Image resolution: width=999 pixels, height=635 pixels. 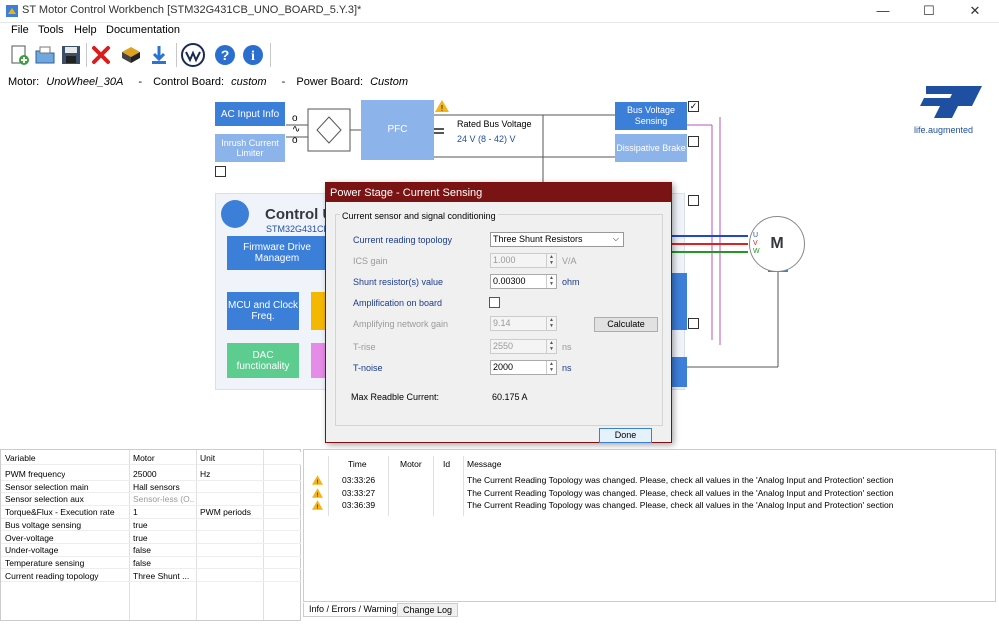 I want to click on tnoise-label: T-noise, so click(x=368, y=368).